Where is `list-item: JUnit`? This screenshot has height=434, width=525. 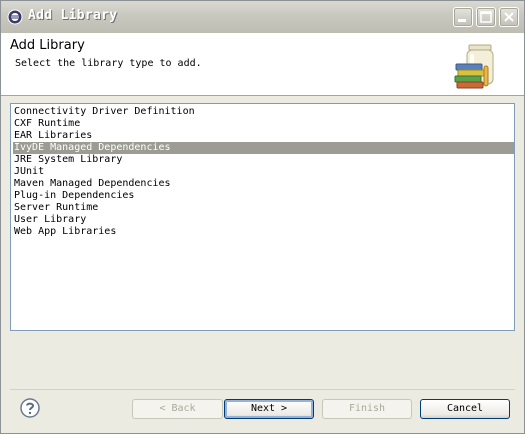 list-item: JUnit is located at coordinates (263, 172).